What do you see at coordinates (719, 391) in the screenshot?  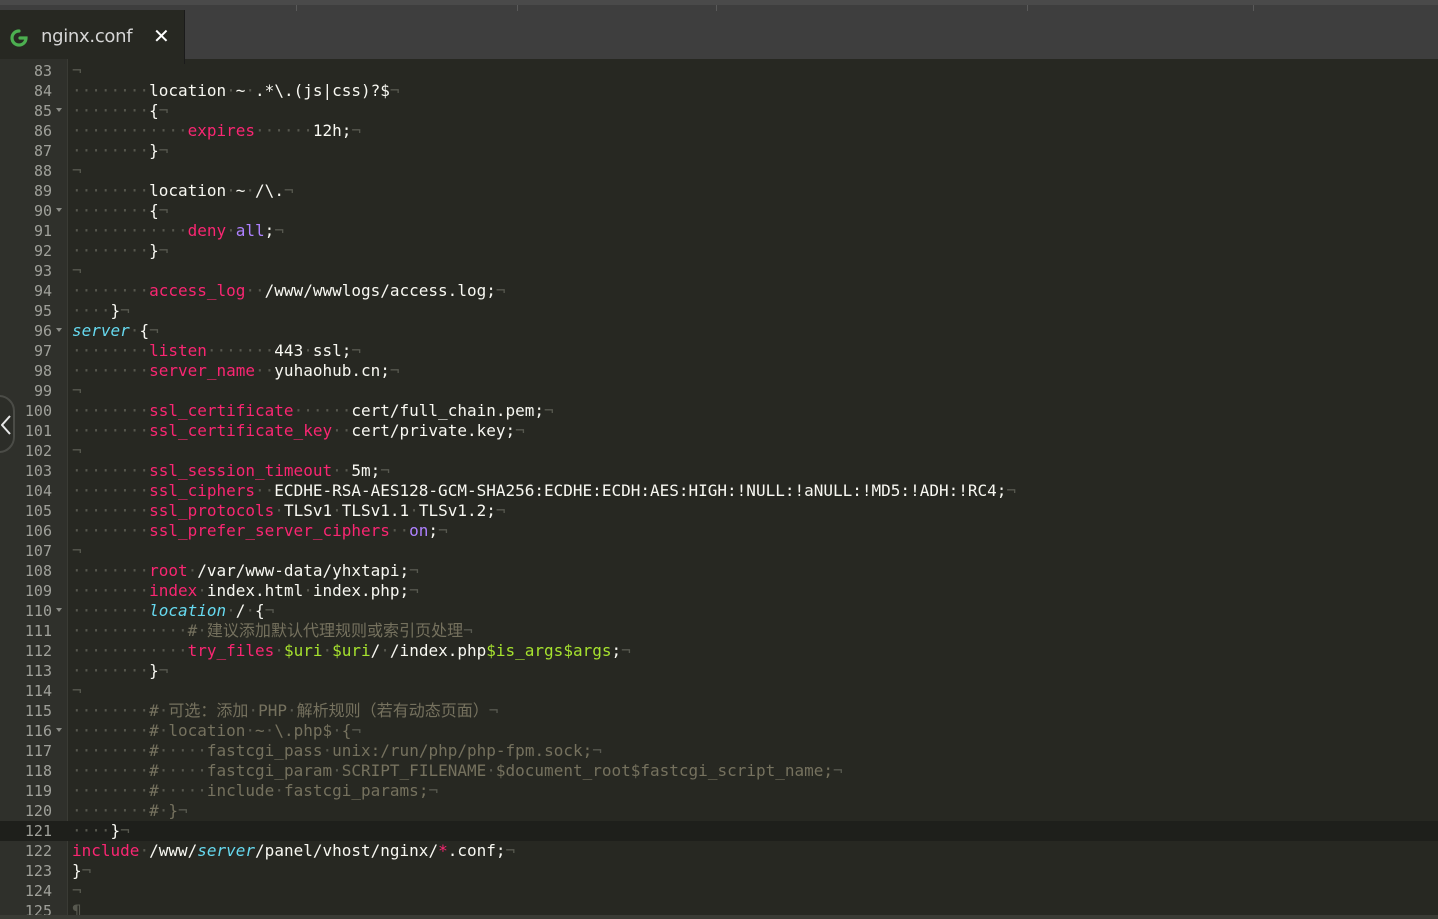 I see `code-line: 99 ¬` at bounding box center [719, 391].